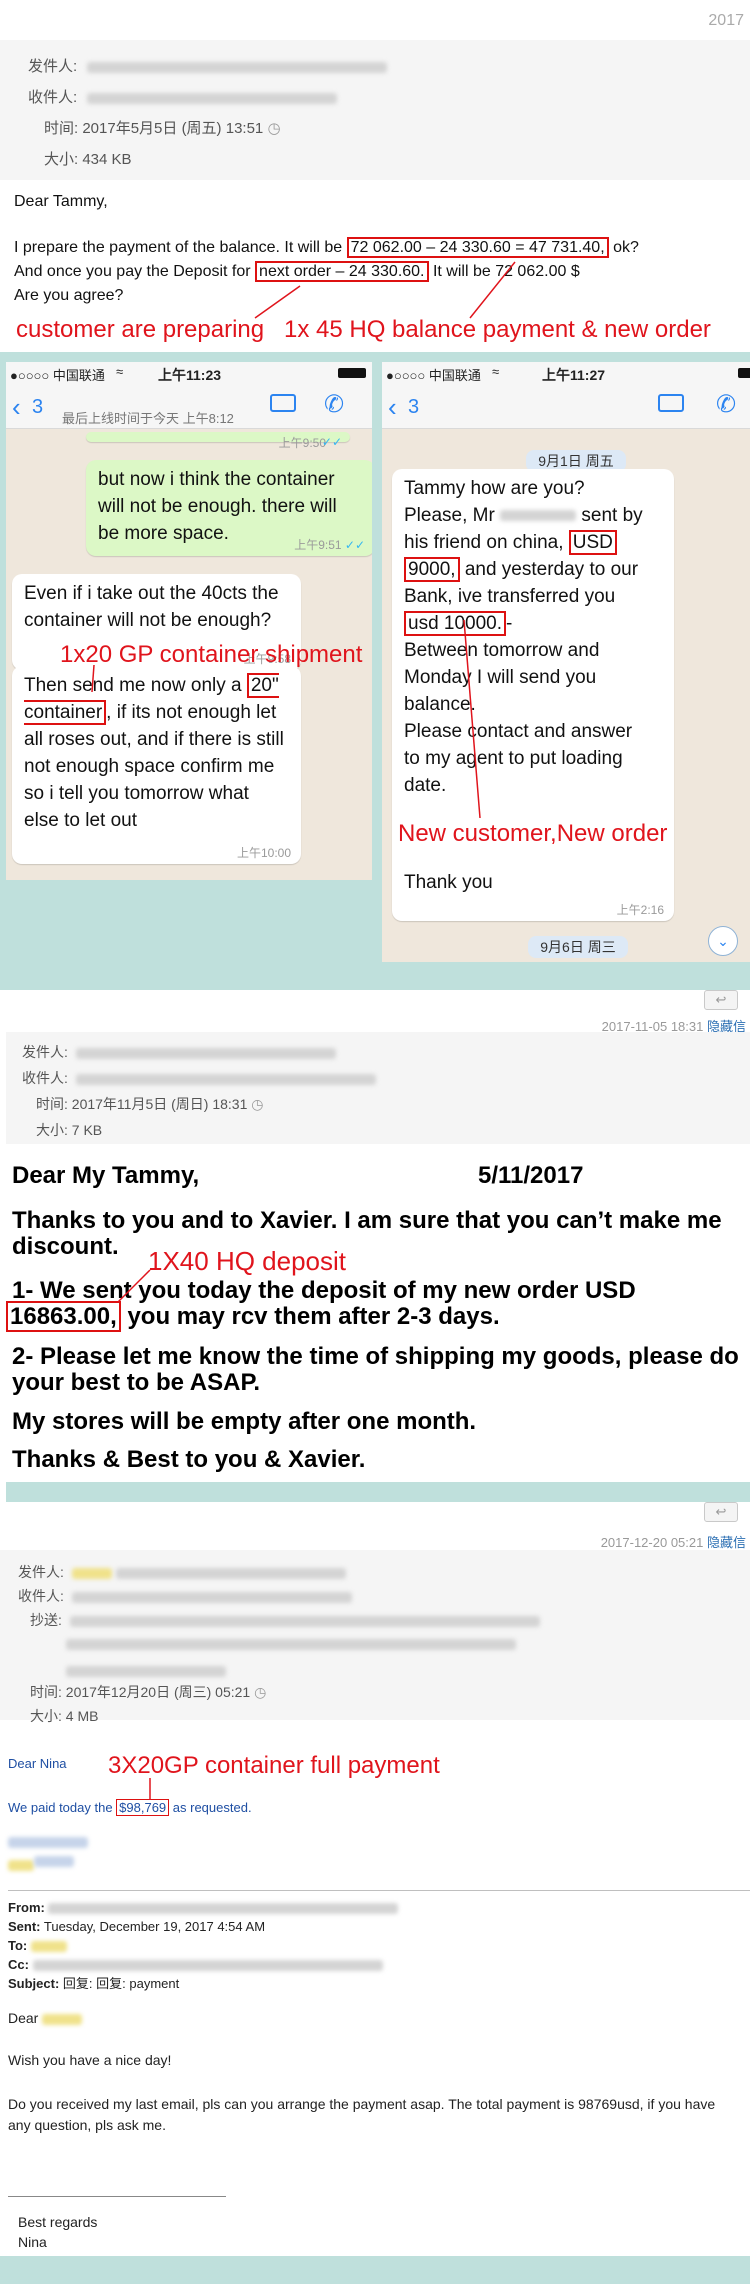  Describe the element at coordinates (48, 1852) in the screenshot. I see `email3-signature-redacted` at that location.